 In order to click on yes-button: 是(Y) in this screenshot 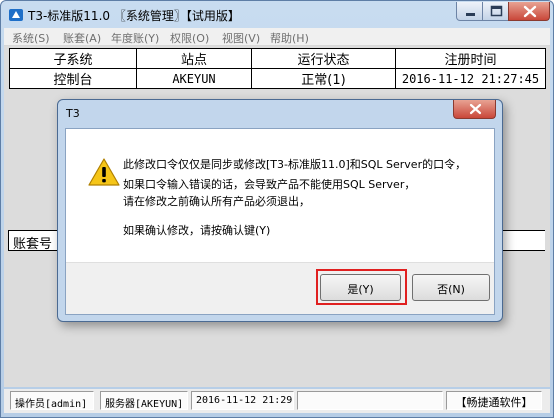, I will do `click(360, 287)`.